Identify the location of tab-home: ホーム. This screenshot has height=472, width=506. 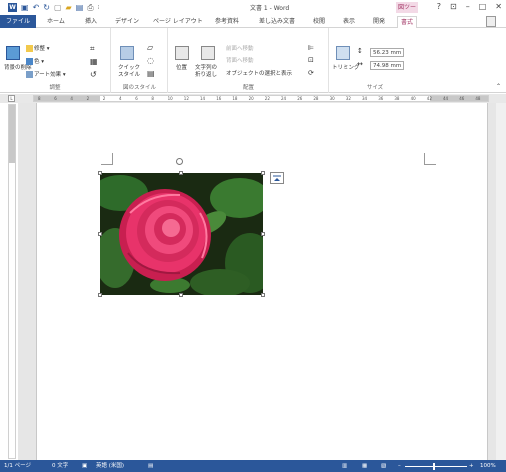
(56, 22).